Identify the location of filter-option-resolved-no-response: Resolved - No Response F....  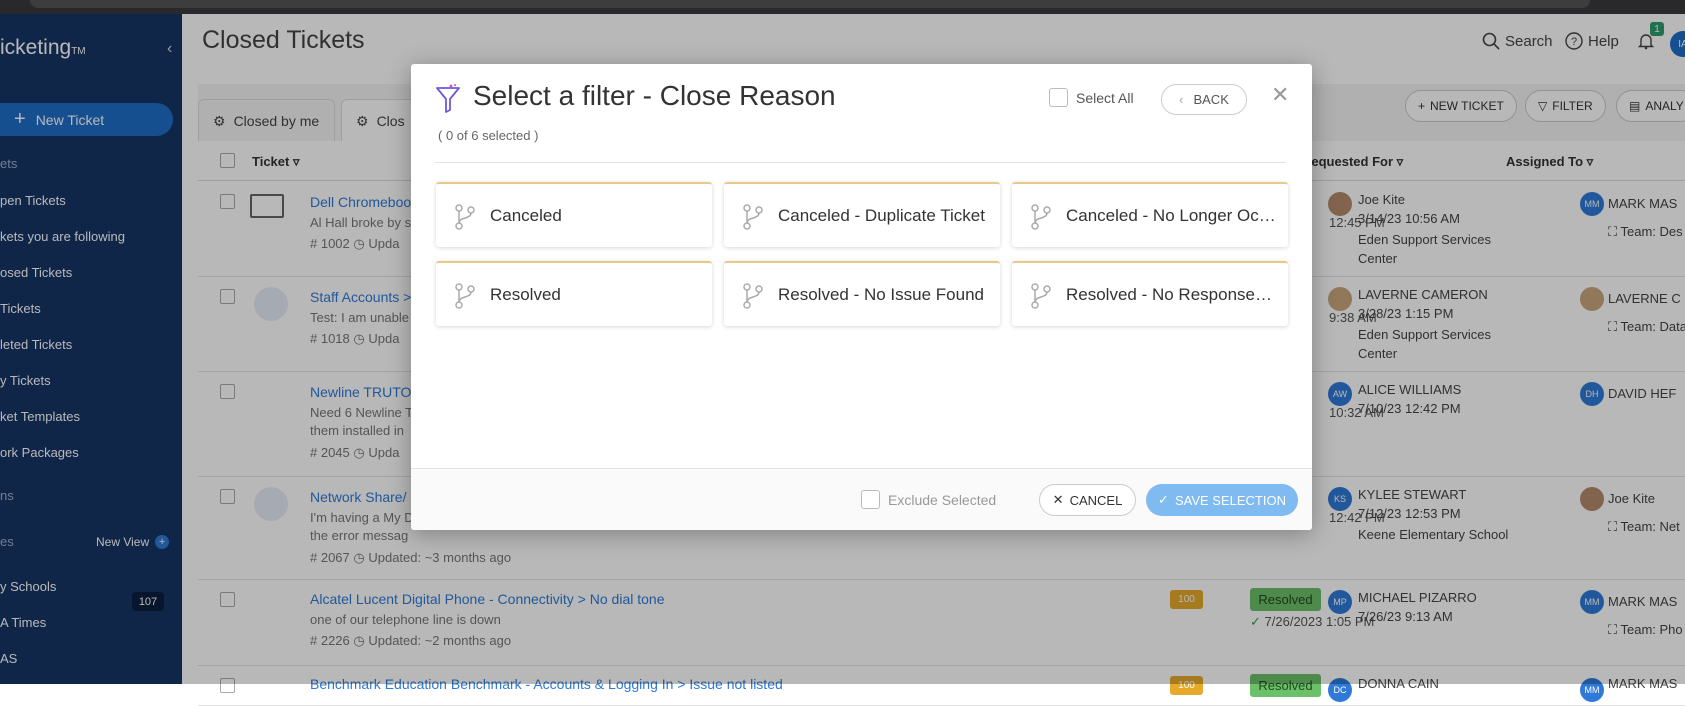
(1150, 293).